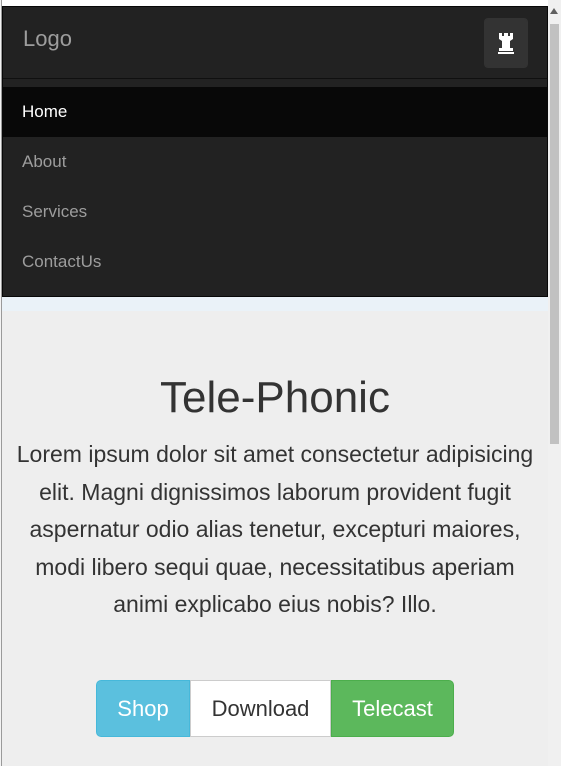 The image size is (561, 766). Describe the element at coordinates (275, 43) in the screenshot. I see `navbar-header: Logo` at that location.